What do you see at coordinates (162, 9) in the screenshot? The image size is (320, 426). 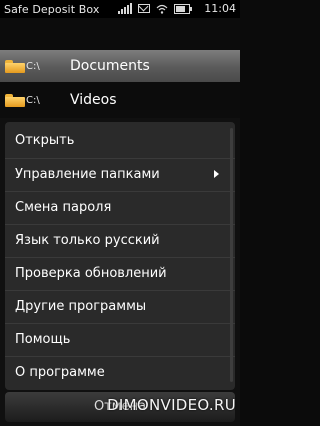 I see `wifi-icon` at bounding box center [162, 9].